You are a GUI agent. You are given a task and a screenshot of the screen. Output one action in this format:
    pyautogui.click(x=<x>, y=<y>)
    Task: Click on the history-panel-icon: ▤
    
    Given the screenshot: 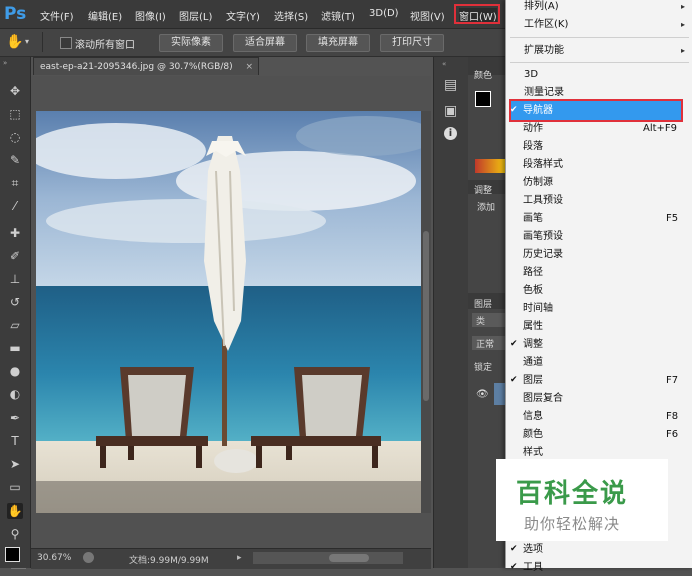 What is the action you would take?
    pyautogui.click(x=450, y=85)
    